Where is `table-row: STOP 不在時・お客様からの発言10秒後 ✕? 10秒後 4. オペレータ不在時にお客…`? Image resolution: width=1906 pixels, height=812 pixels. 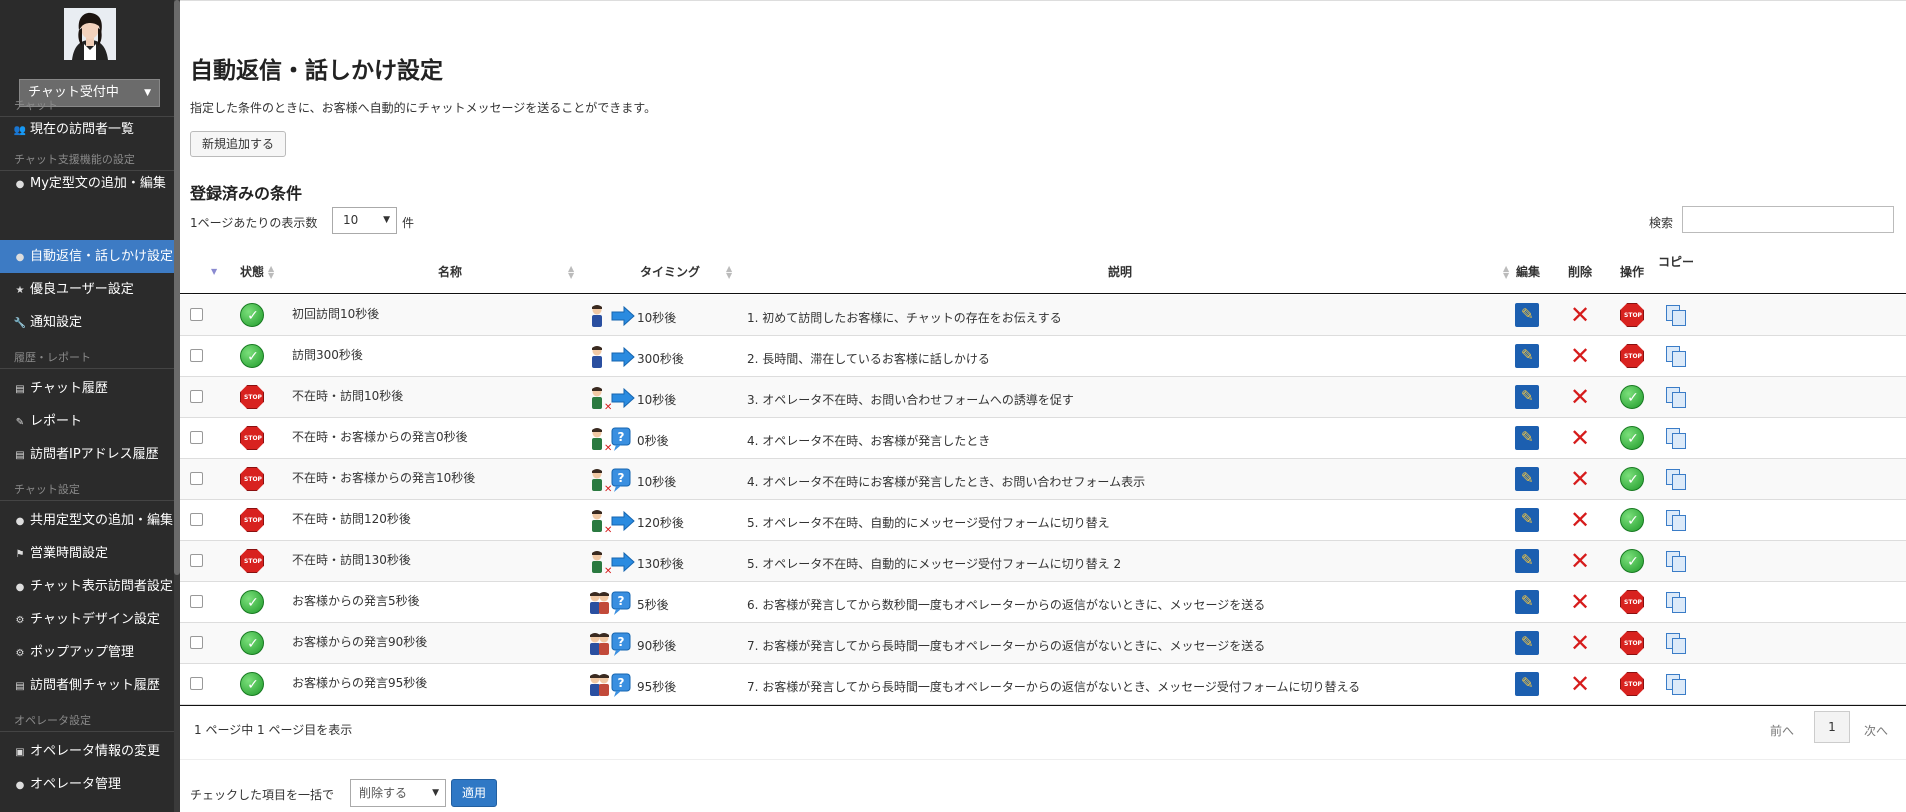
table-row: STOP 不在時・お客様からの発言10秒後 ✕? 10秒後 4. オペレータ不在時にお客… is located at coordinates (1043, 479).